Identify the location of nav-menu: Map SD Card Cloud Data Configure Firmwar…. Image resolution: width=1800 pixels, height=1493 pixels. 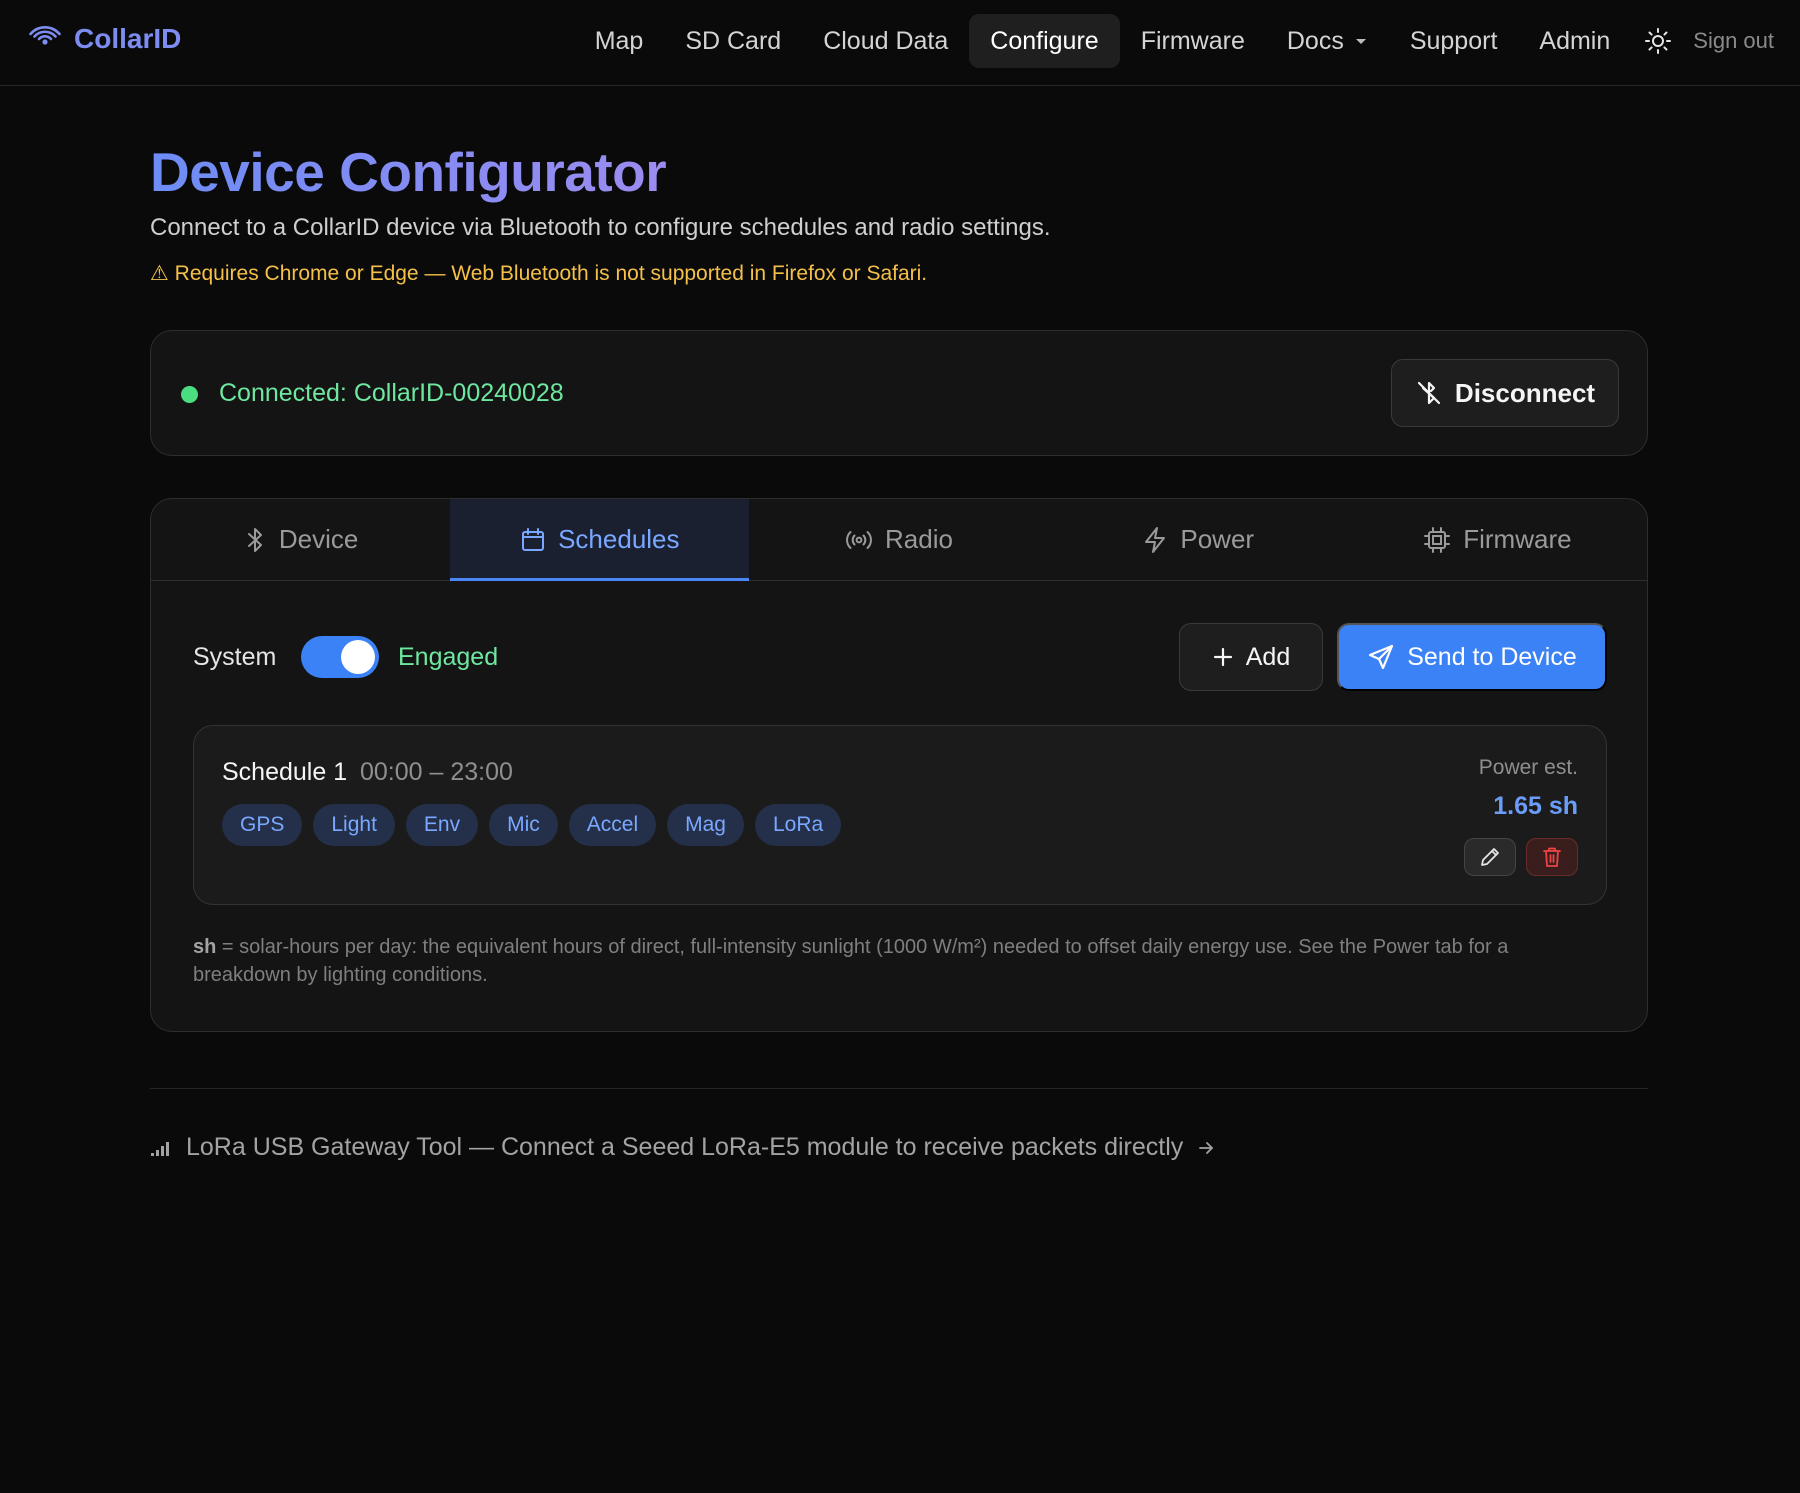
(1174, 41).